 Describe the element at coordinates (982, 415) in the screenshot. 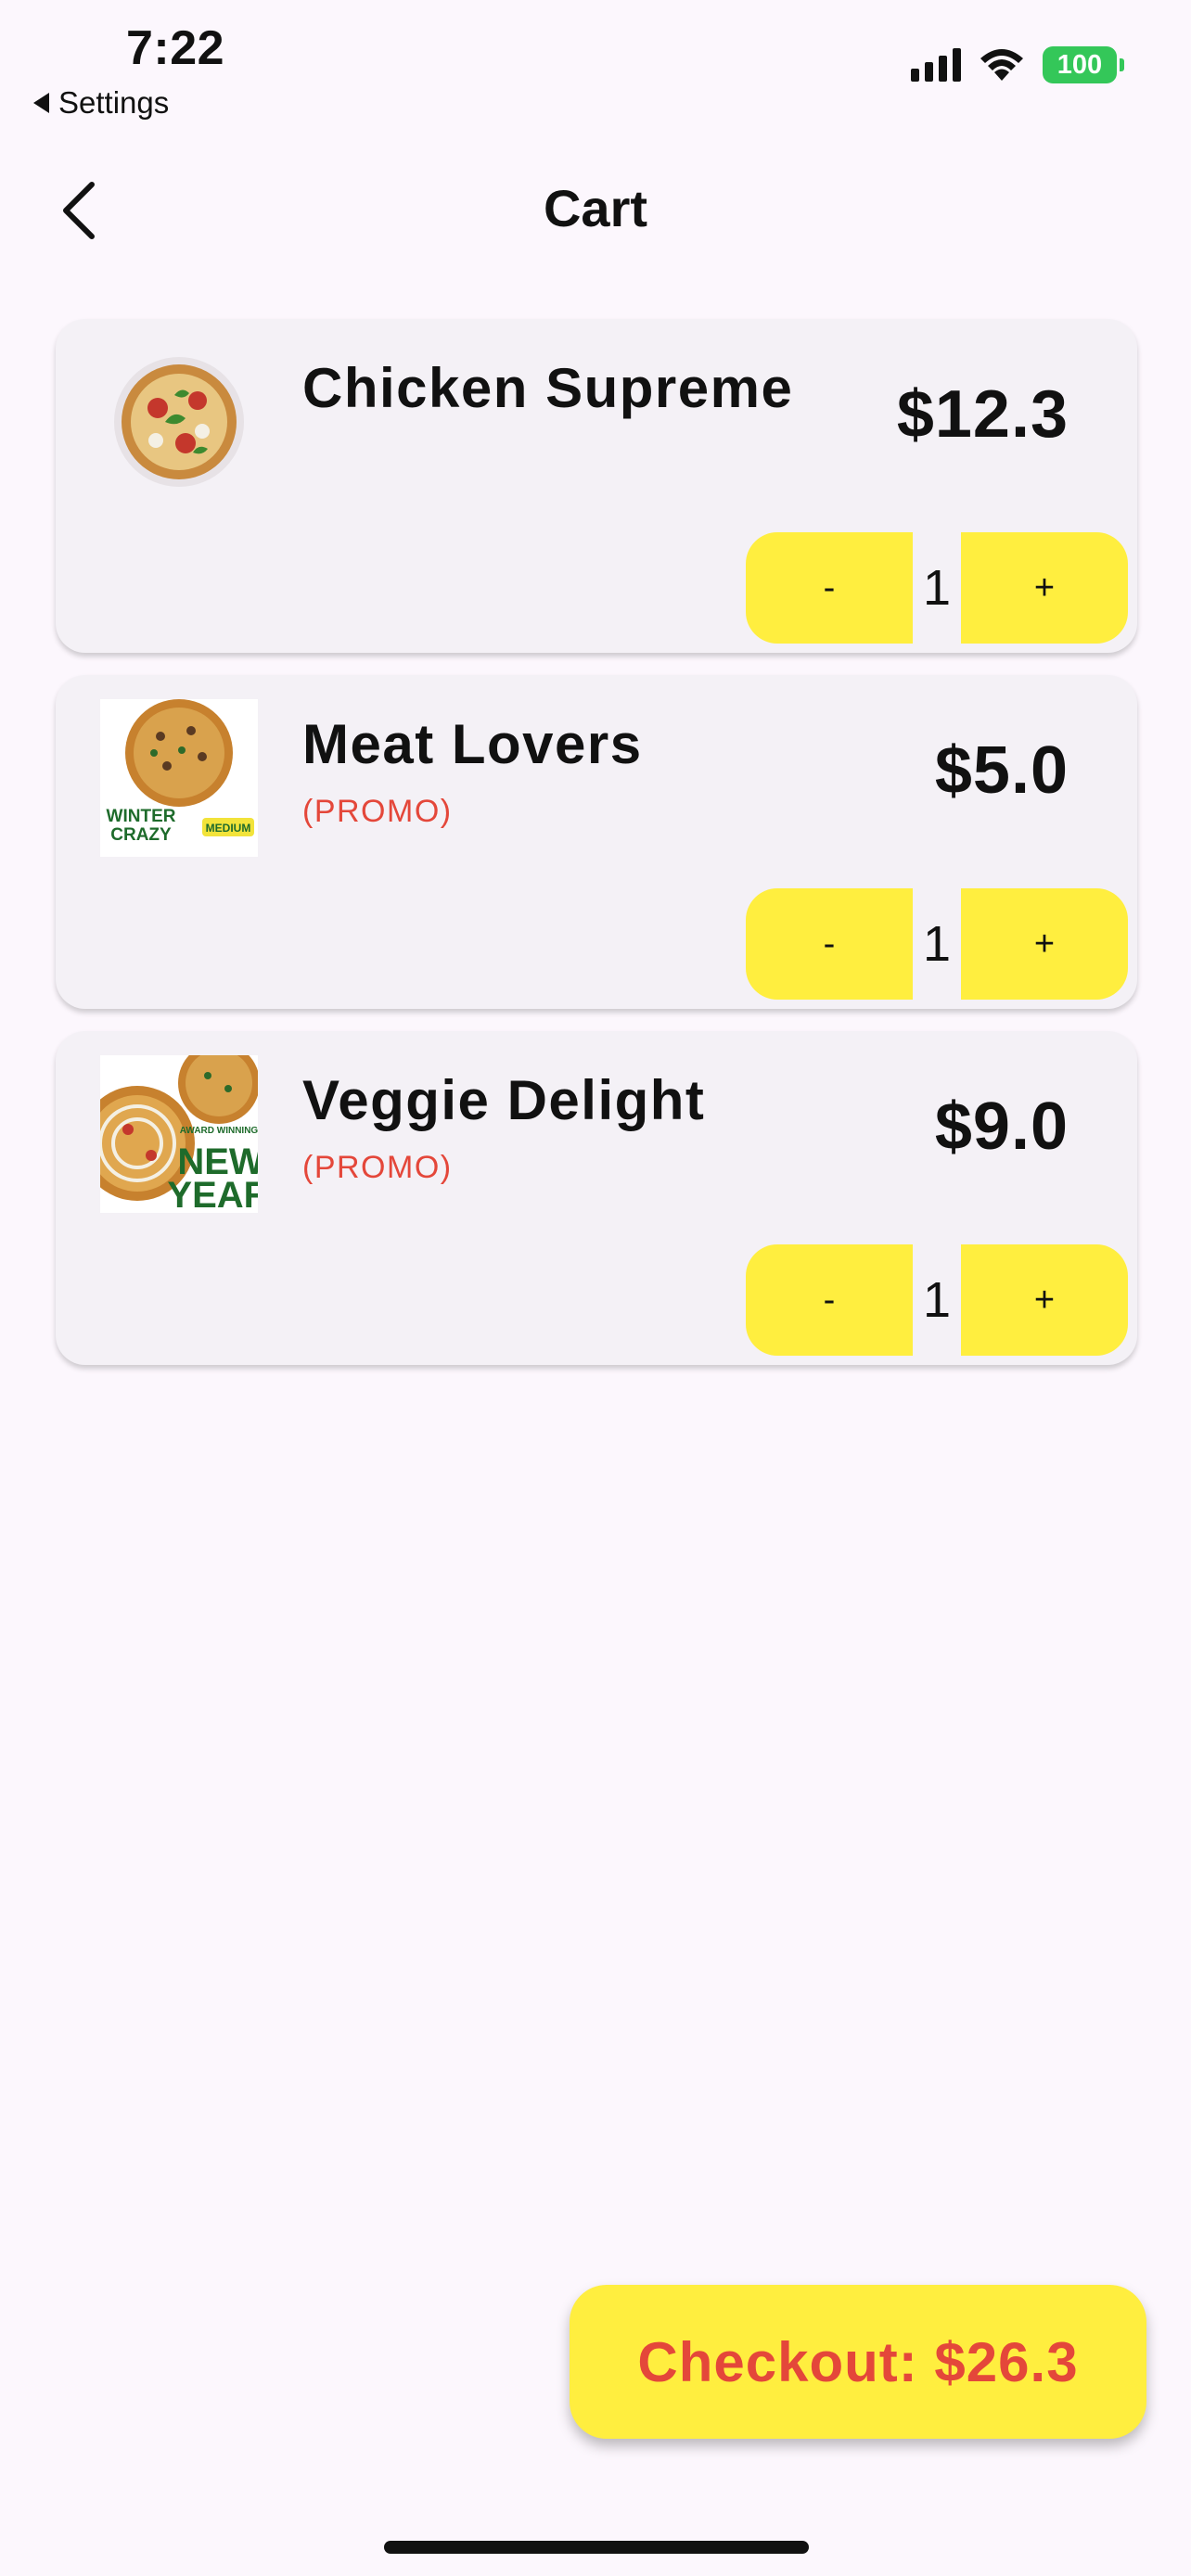

I see `item-price: $12.3` at that location.